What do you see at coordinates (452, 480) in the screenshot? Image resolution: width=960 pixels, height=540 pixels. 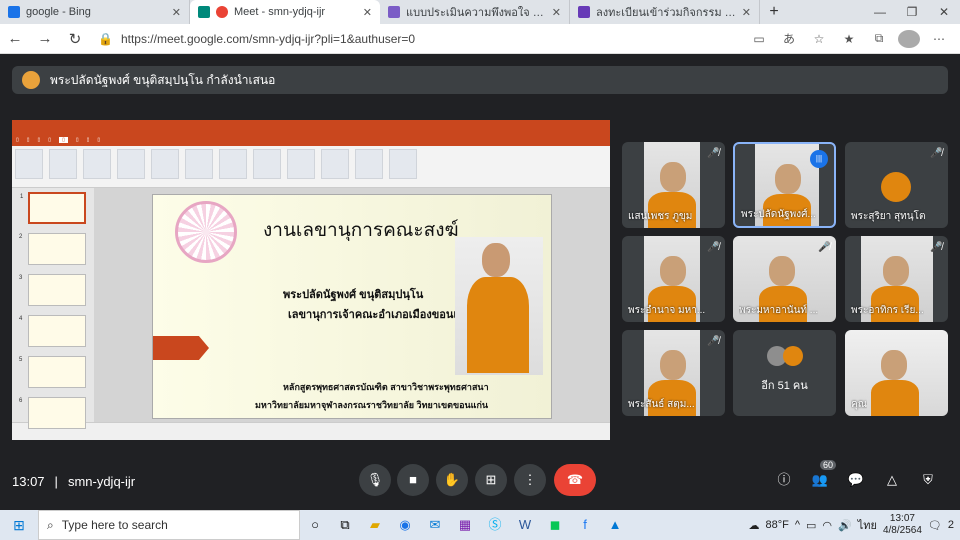 I see `raise-hand-button: ✋` at bounding box center [452, 480].